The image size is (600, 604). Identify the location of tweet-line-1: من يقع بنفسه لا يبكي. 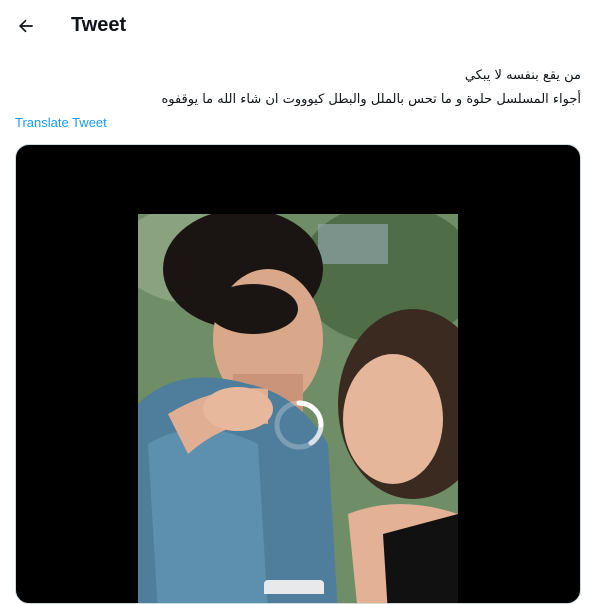
(522, 75).